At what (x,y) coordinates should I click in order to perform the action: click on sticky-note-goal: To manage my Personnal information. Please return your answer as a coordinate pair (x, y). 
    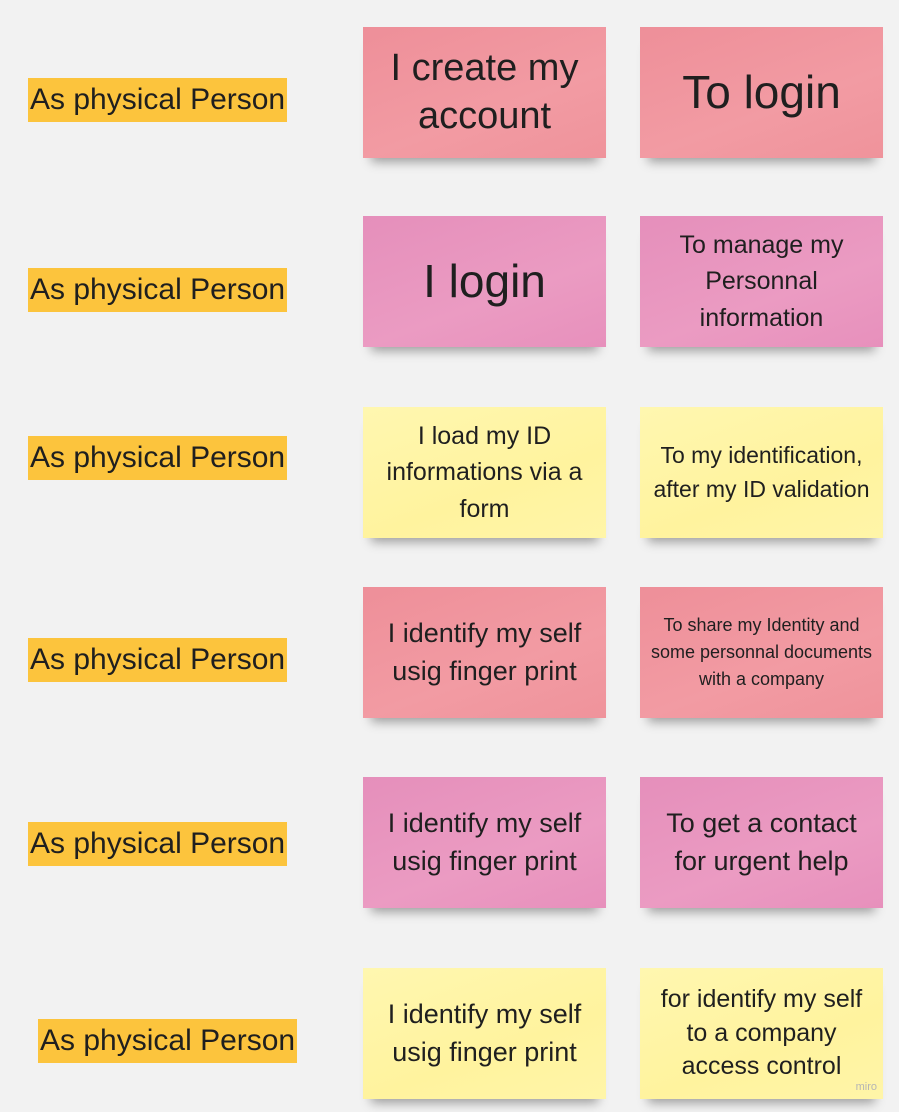
    Looking at the image, I should click on (761, 281).